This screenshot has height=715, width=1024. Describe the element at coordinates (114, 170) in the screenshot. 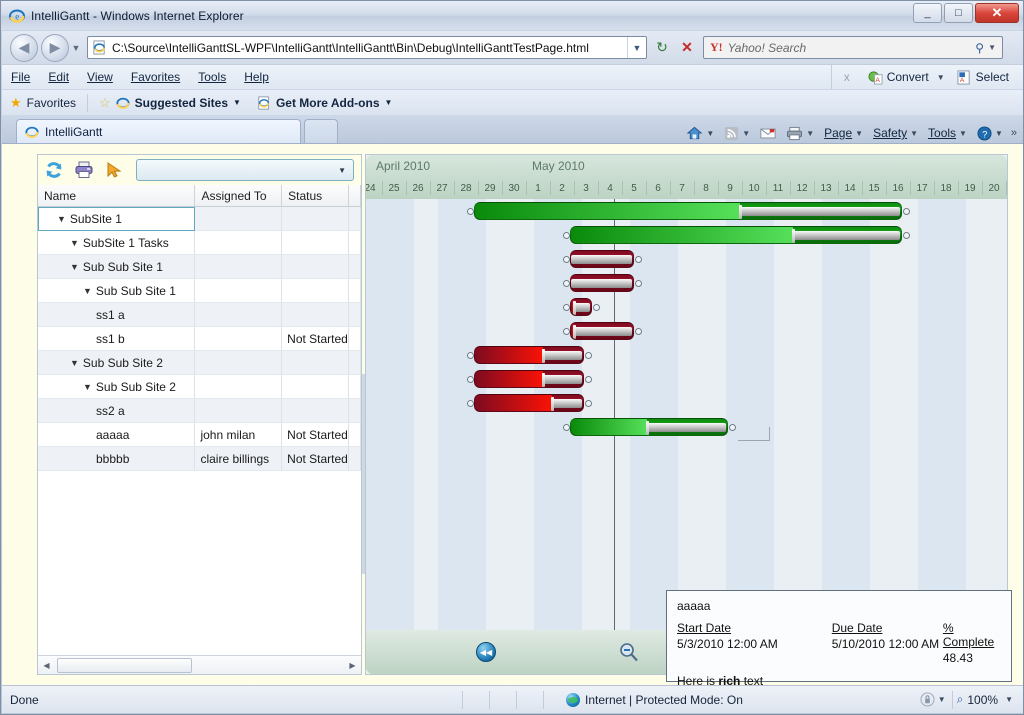

I see `select-pointer-button` at that location.